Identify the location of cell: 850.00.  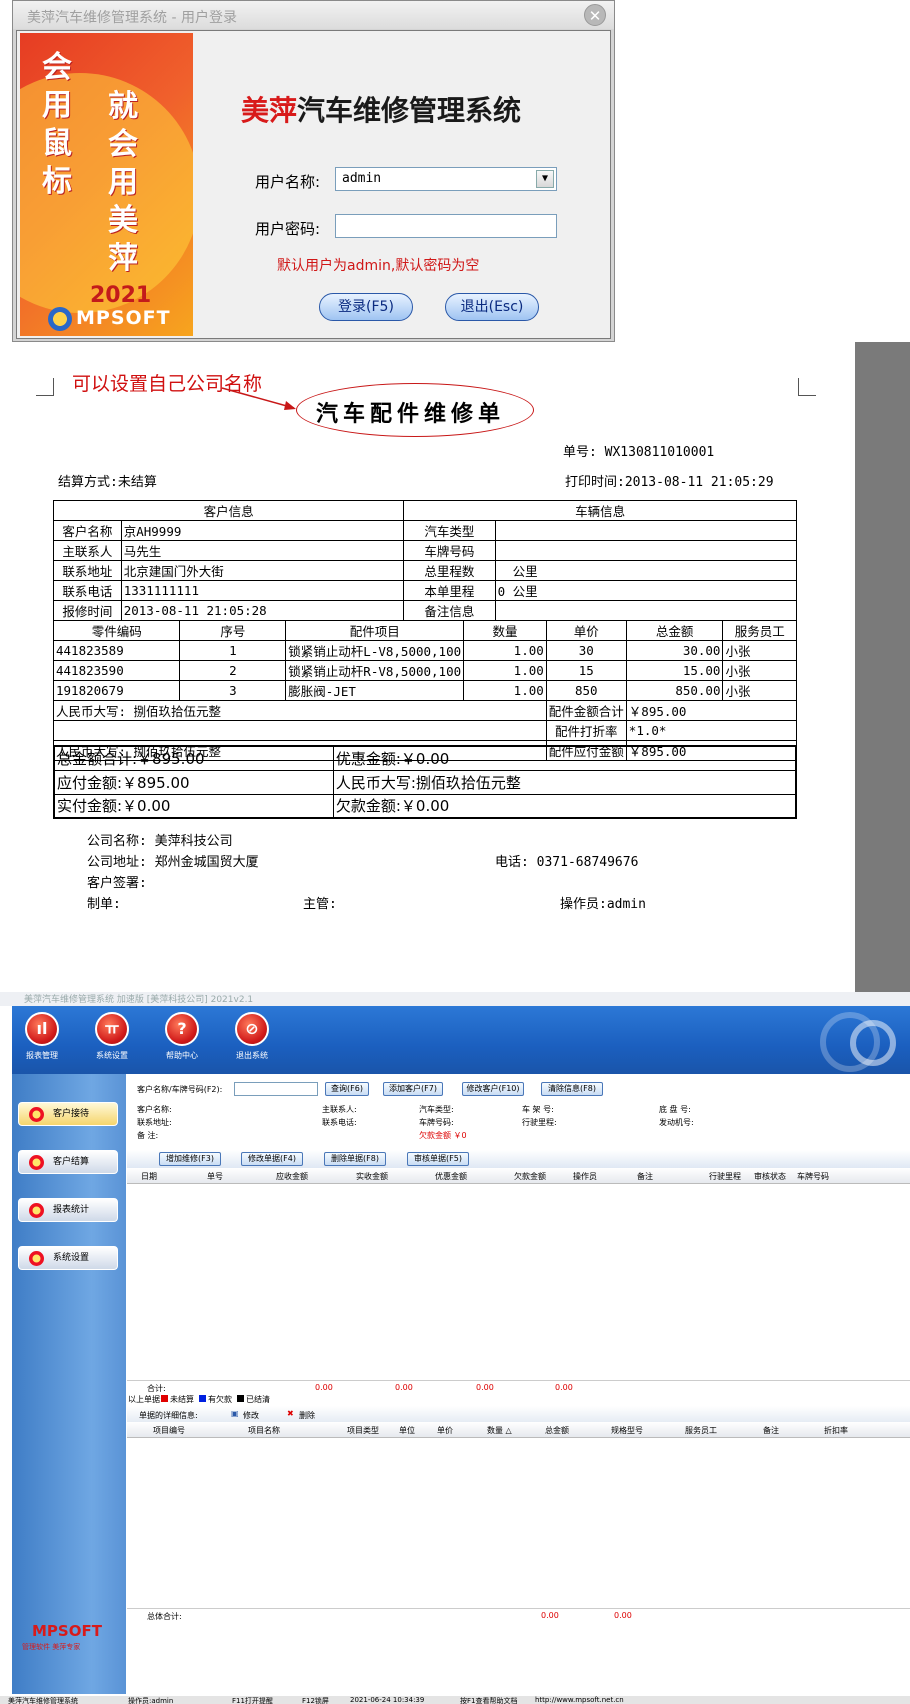
(674, 690).